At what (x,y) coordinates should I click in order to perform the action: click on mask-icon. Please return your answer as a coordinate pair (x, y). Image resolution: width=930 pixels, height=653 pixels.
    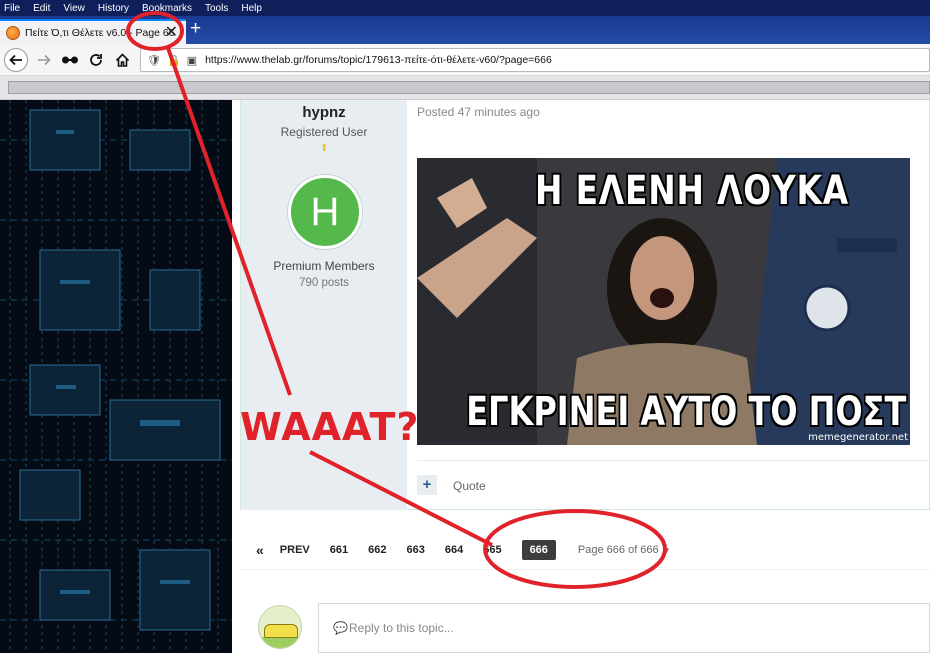
    Looking at the image, I should click on (70, 60).